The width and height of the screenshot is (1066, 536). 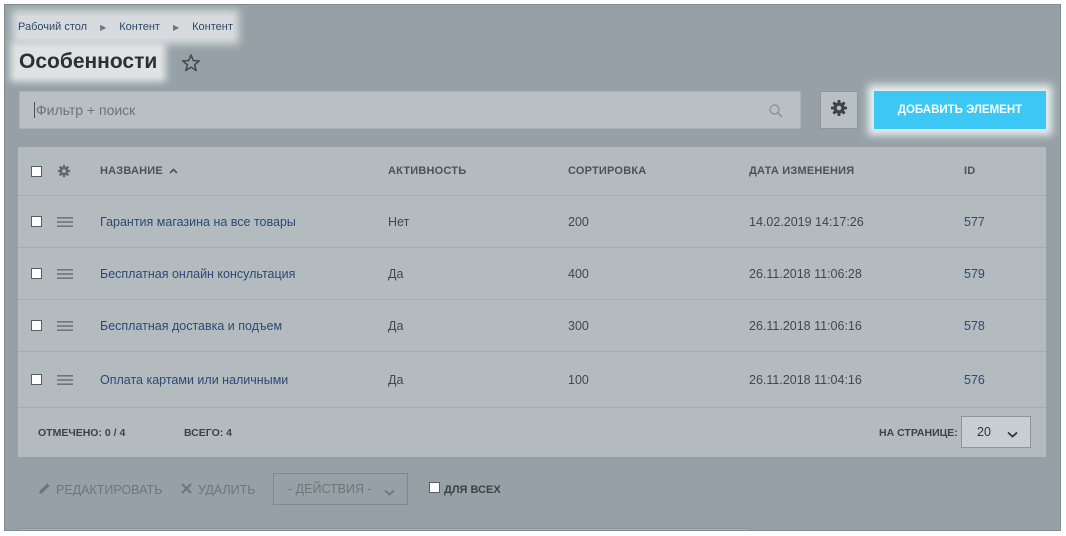 I want to click on per-page-label: НА СТРАНИЦЕ:, so click(x=918, y=432).